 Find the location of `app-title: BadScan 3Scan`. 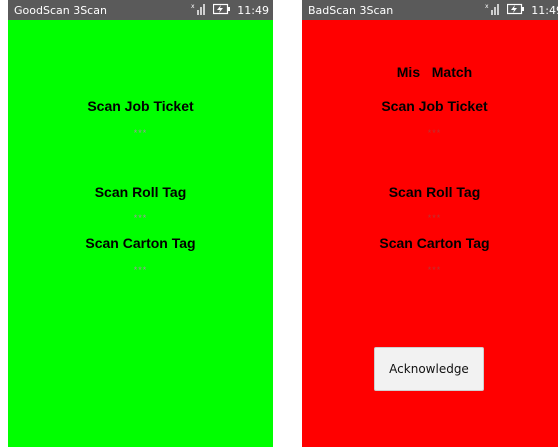

app-title: BadScan 3Scan is located at coordinates (351, 10).